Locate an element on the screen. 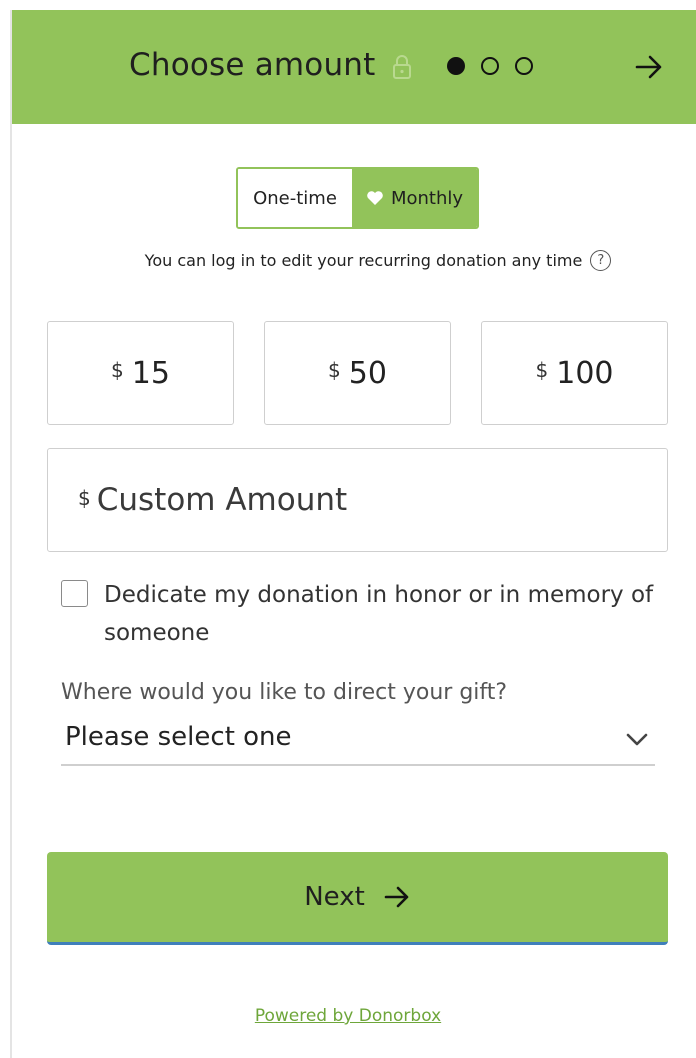 This screenshot has width=696, height=1058. monthly-option: Monthly is located at coordinates (414, 198).